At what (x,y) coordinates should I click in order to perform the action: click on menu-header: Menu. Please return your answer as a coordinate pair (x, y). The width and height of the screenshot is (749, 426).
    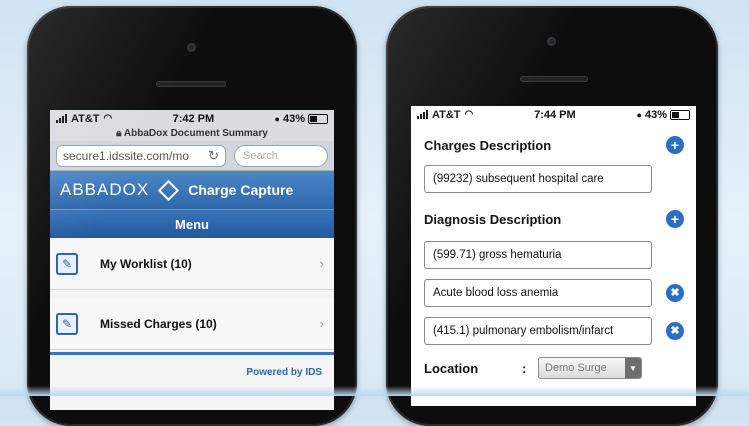
    Looking at the image, I should click on (192, 223).